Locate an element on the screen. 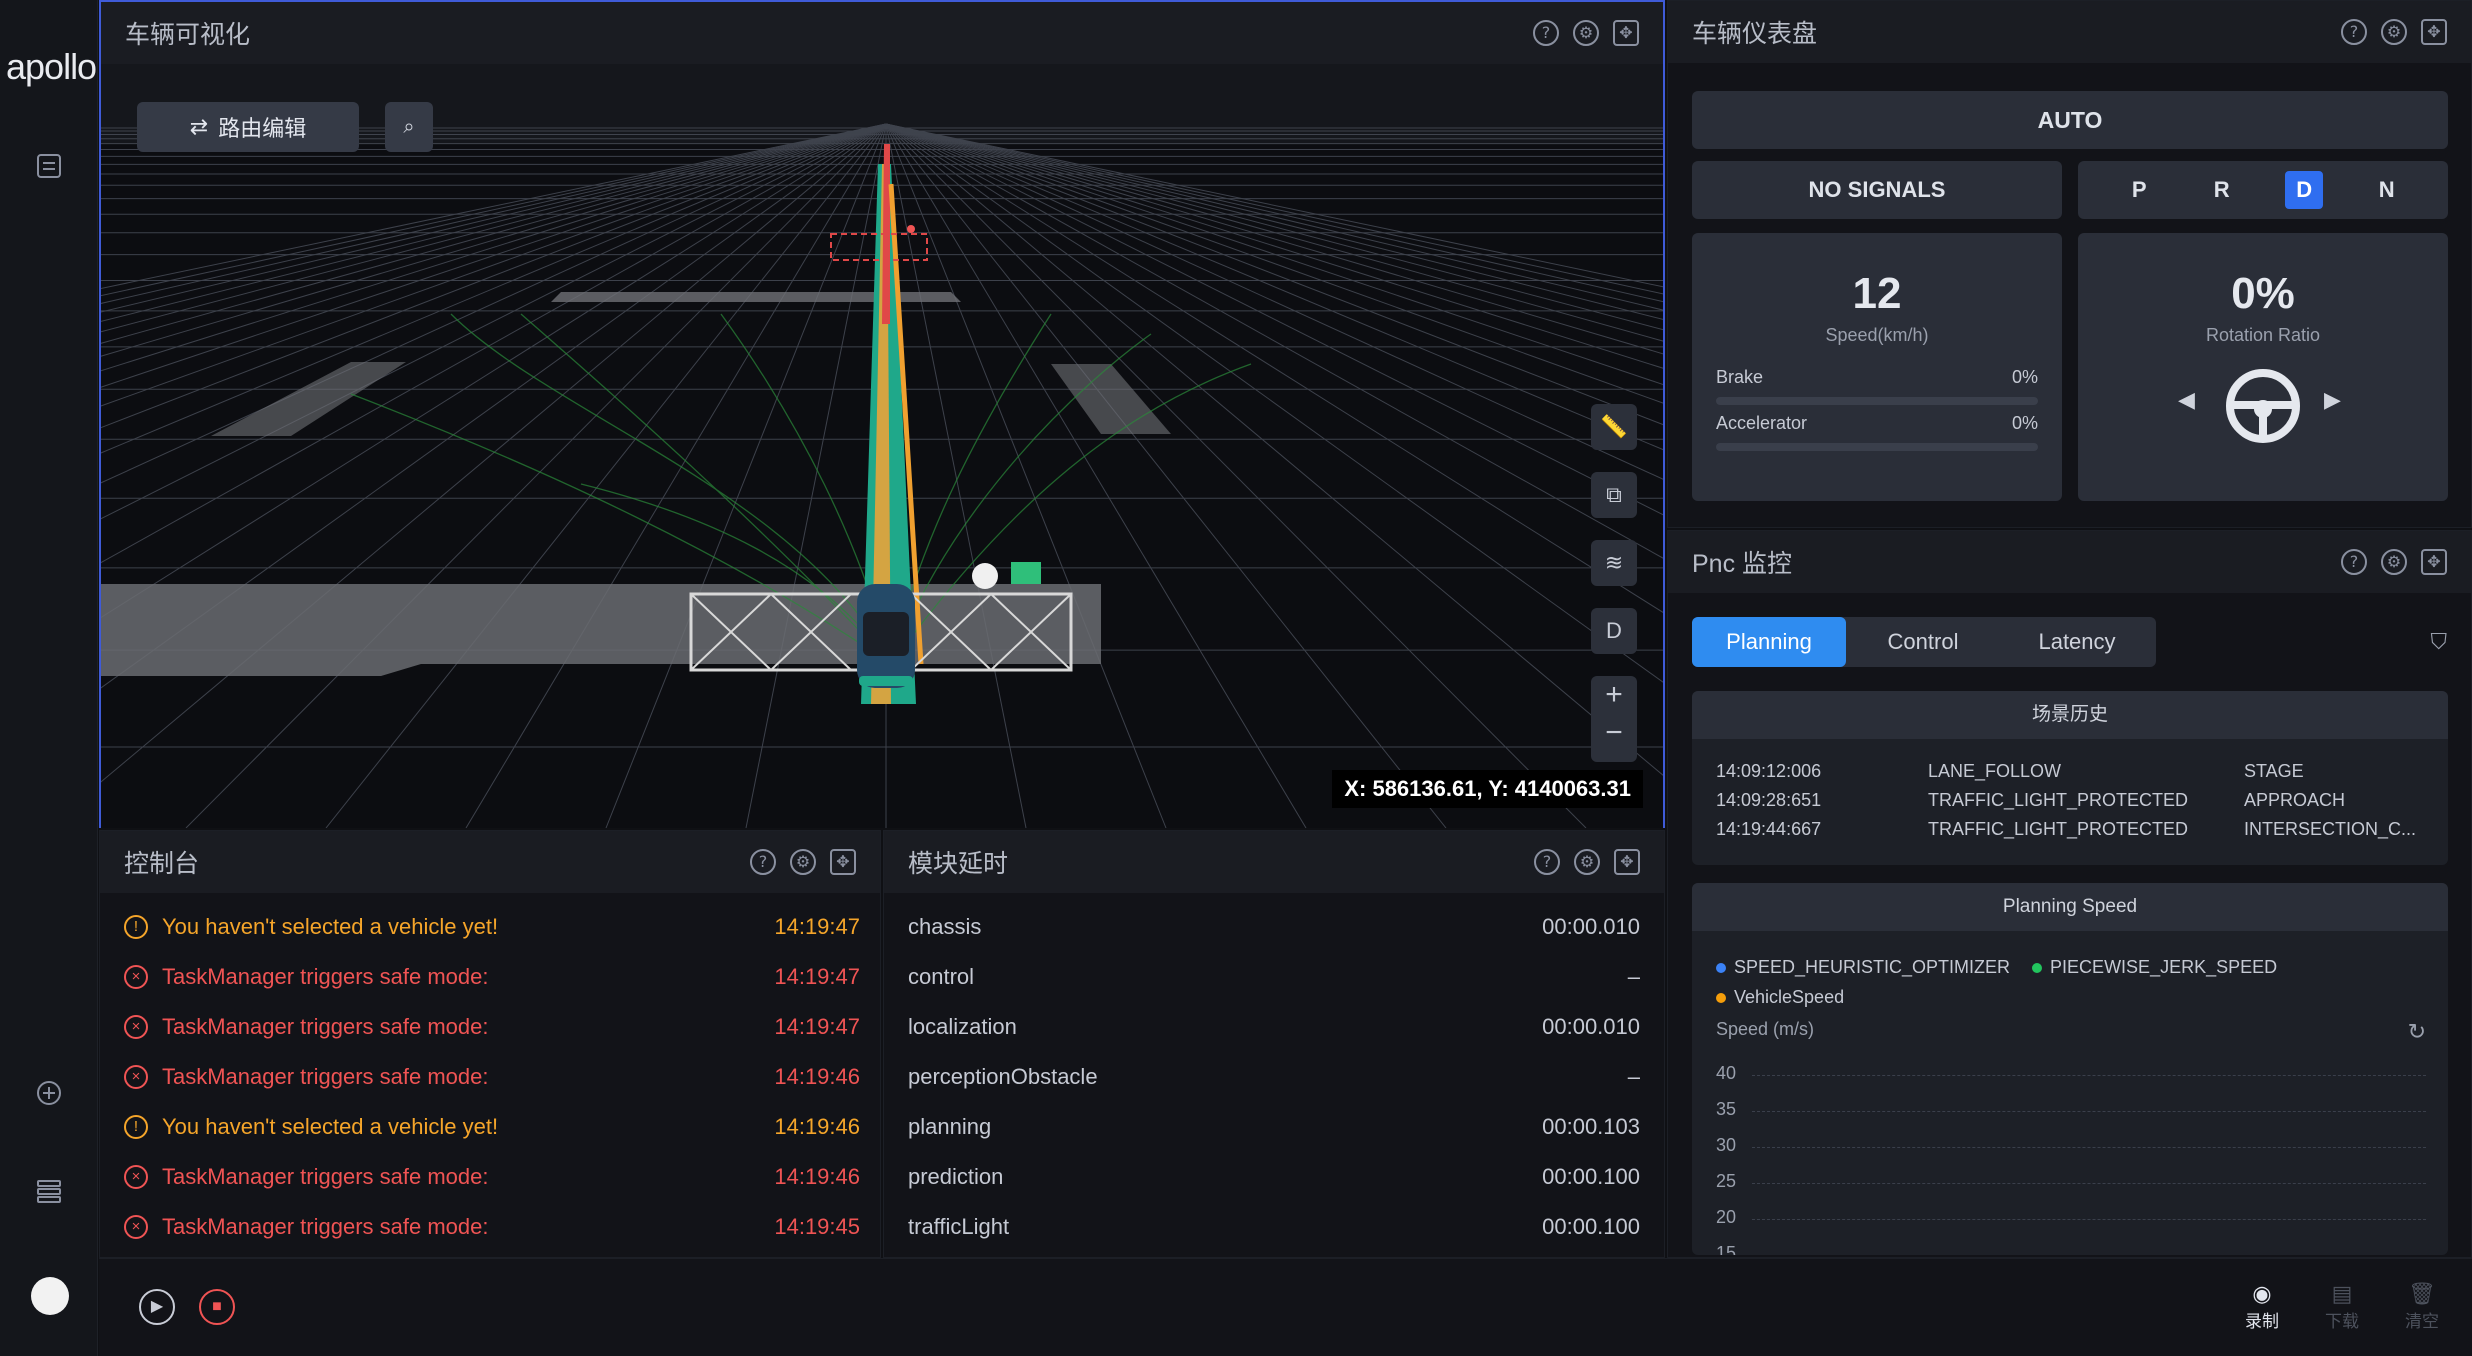 The height and width of the screenshot is (1356, 2472). record-button: ◉ 录制 is located at coordinates (2262, 1306).